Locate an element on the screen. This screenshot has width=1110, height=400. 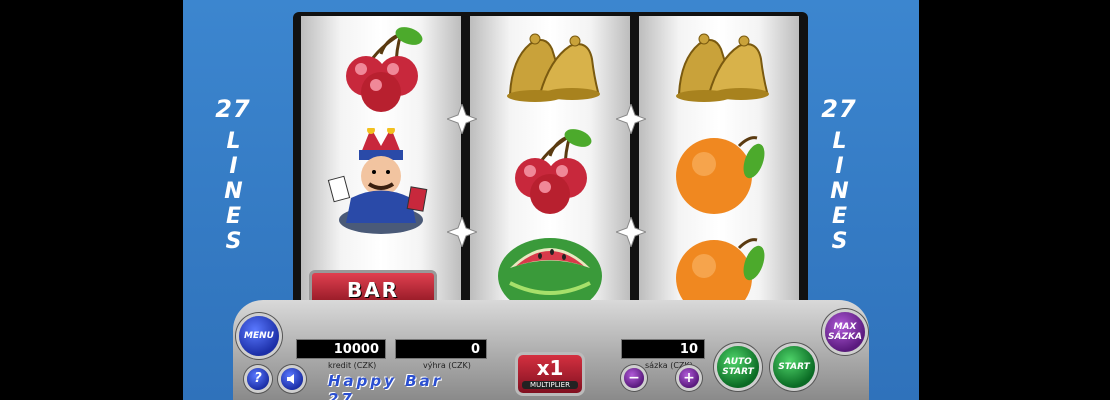
bet-display: 10 is located at coordinates (663, 349).